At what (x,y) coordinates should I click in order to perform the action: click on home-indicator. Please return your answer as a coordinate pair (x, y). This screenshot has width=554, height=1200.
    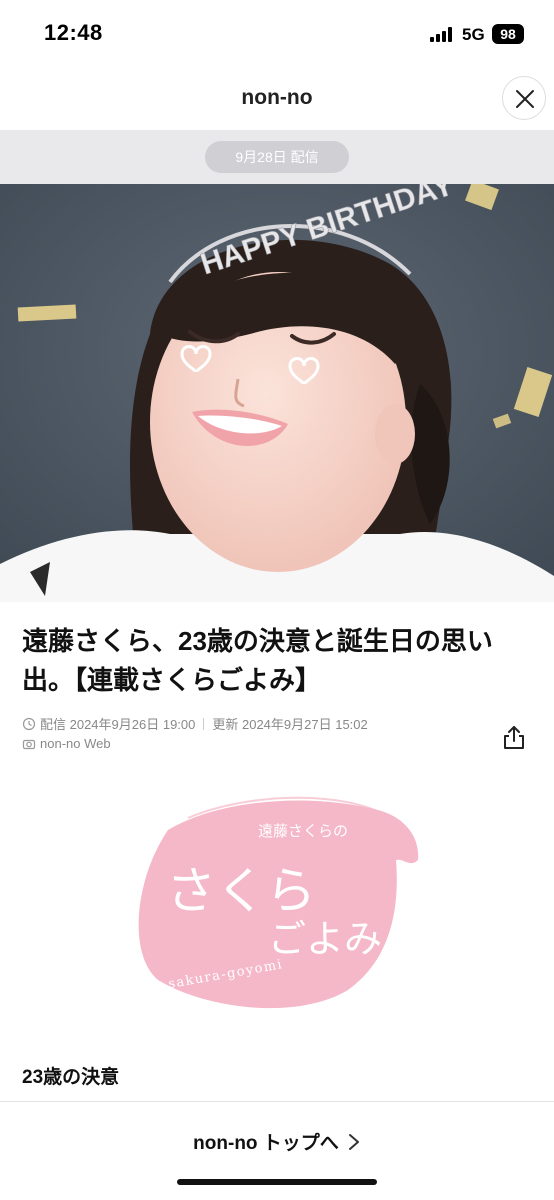
    Looking at the image, I should click on (277, 1182).